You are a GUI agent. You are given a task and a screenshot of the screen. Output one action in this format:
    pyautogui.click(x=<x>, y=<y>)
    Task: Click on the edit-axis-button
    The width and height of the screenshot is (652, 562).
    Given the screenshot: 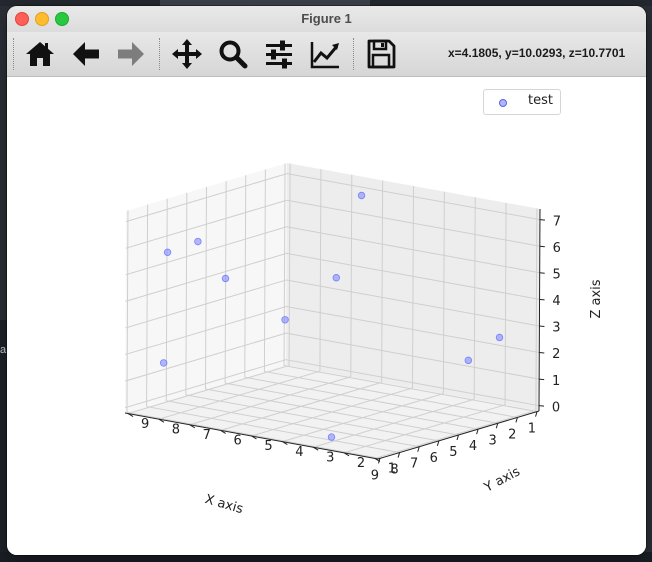 What is the action you would take?
    pyautogui.click(x=325, y=54)
    